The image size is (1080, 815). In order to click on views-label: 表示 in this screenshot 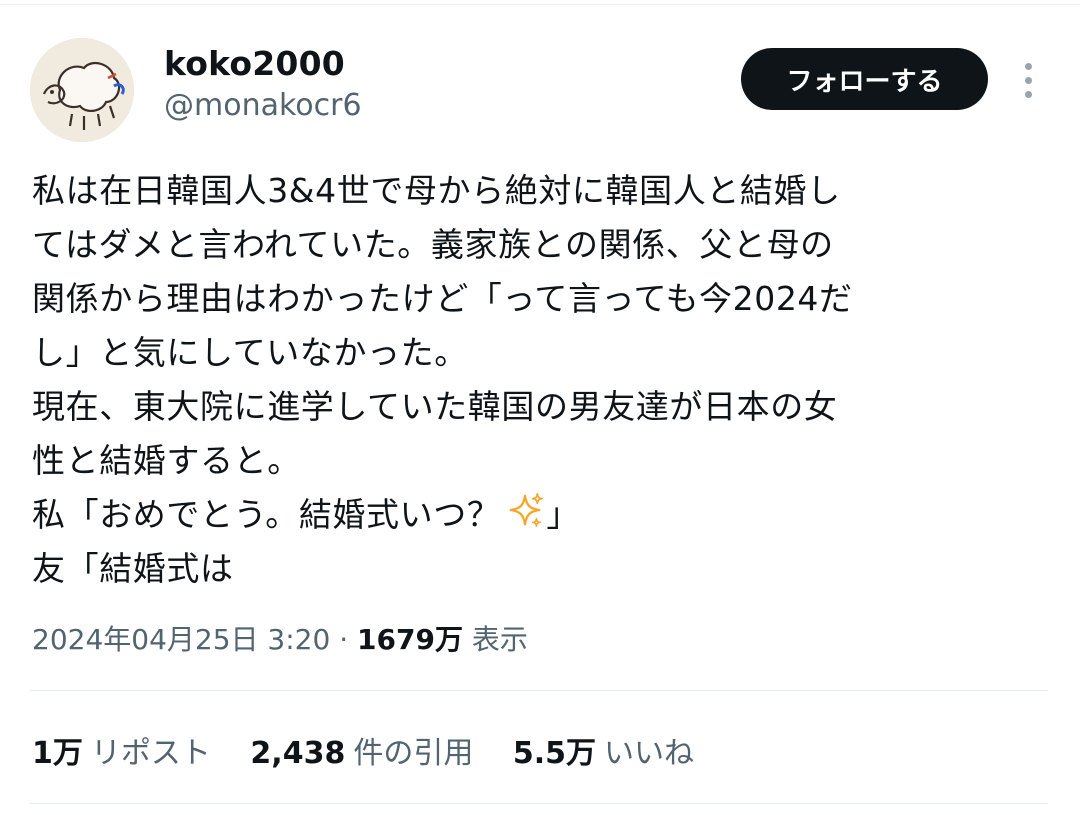, I will do `click(499, 639)`.